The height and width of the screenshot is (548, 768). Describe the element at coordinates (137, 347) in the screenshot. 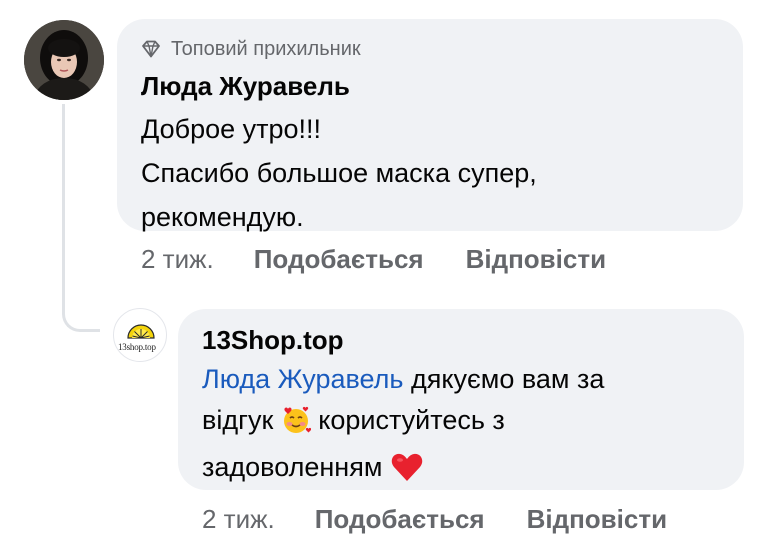

I see `shop-logo-text: 13shop.top` at that location.